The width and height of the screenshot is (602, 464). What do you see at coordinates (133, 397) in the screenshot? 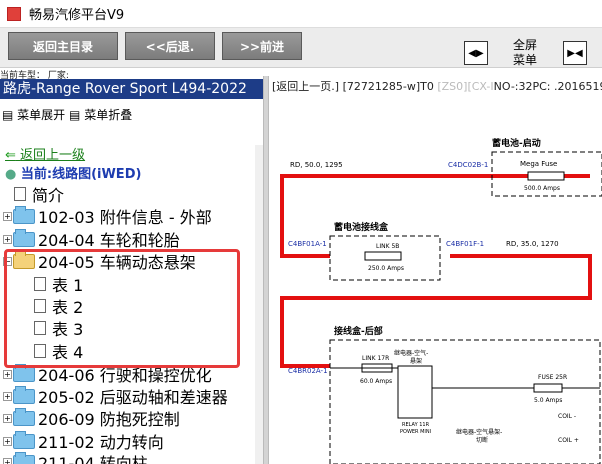
I see `tree-item-label: 205-02 后驱动轴和差速器` at bounding box center [133, 397].